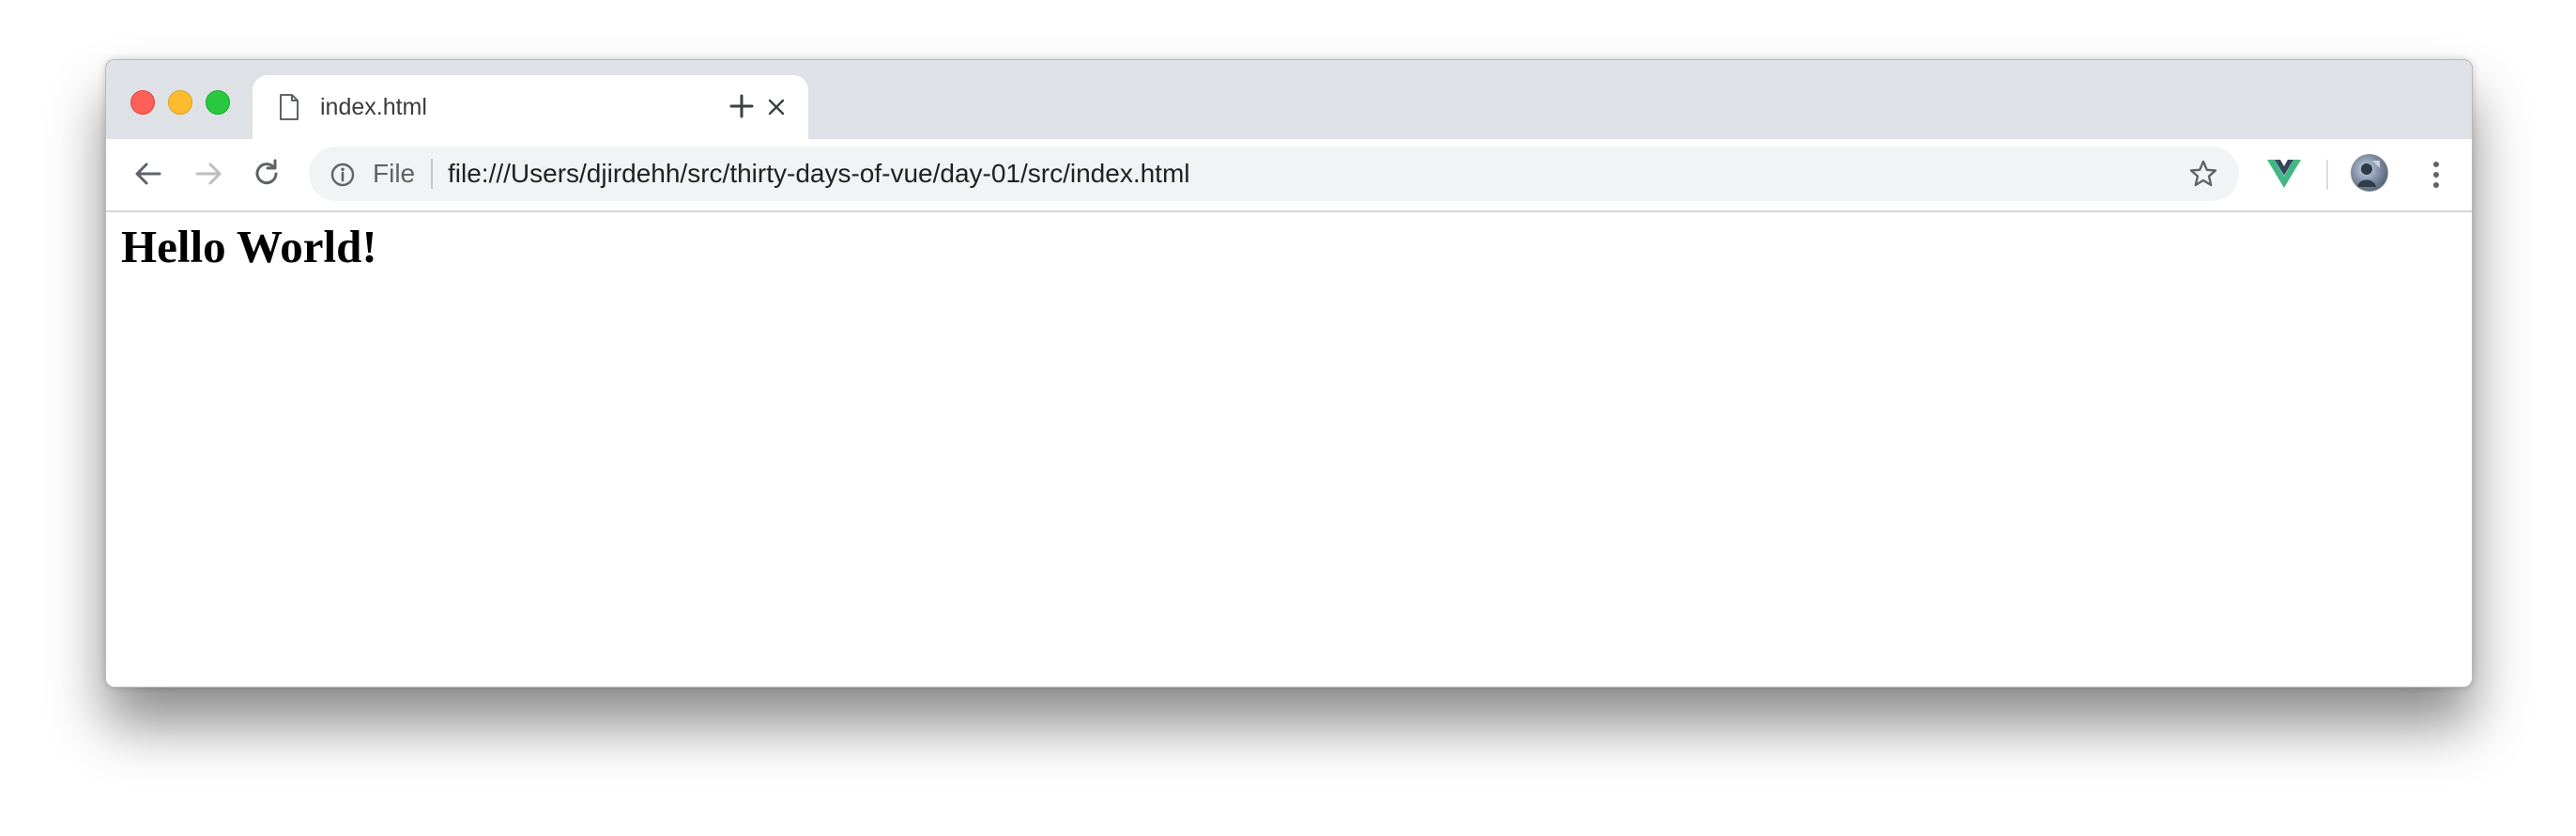 The height and width of the screenshot is (836, 2576). Describe the element at coordinates (777, 110) in the screenshot. I see `close-tab-icon` at that location.